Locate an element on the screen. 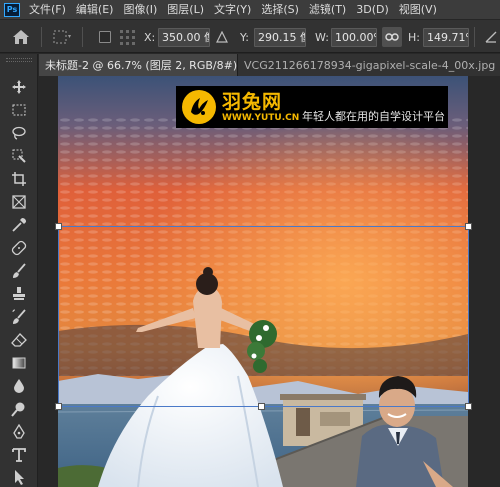 This screenshot has width=500, height=487. y-label: Y: is located at coordinates (244, 37).